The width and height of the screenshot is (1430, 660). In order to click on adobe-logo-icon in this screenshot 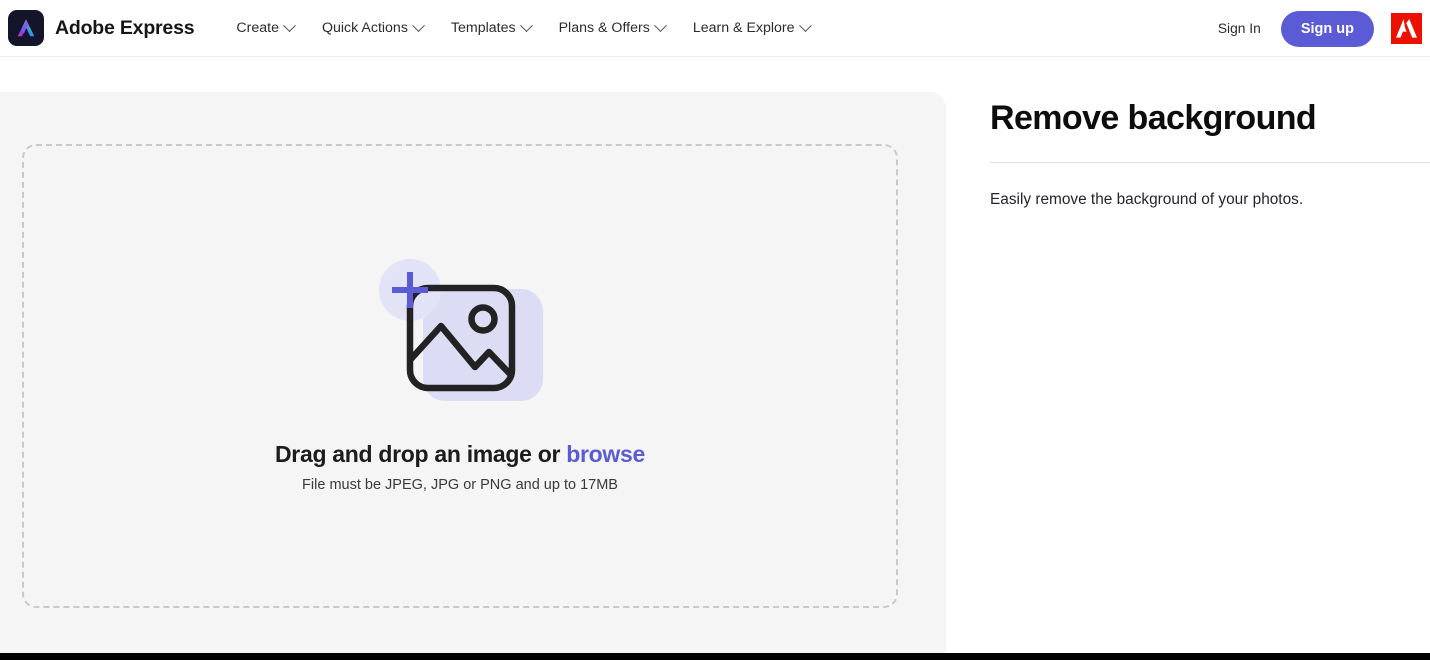, I will do `click(1406, 28)`.